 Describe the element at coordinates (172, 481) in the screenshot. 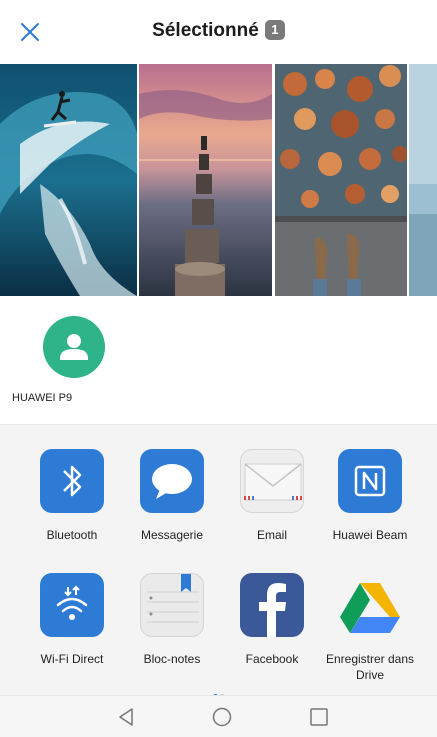

I see `message-bubble-icon` at that location.